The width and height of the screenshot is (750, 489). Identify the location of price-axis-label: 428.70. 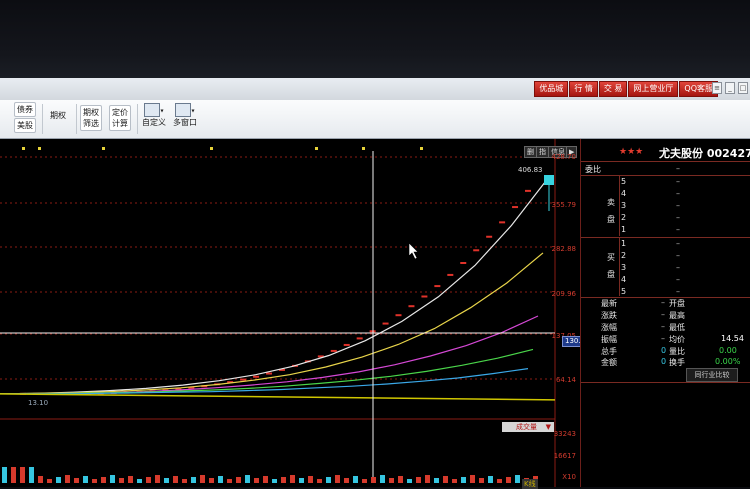
(564, 157).